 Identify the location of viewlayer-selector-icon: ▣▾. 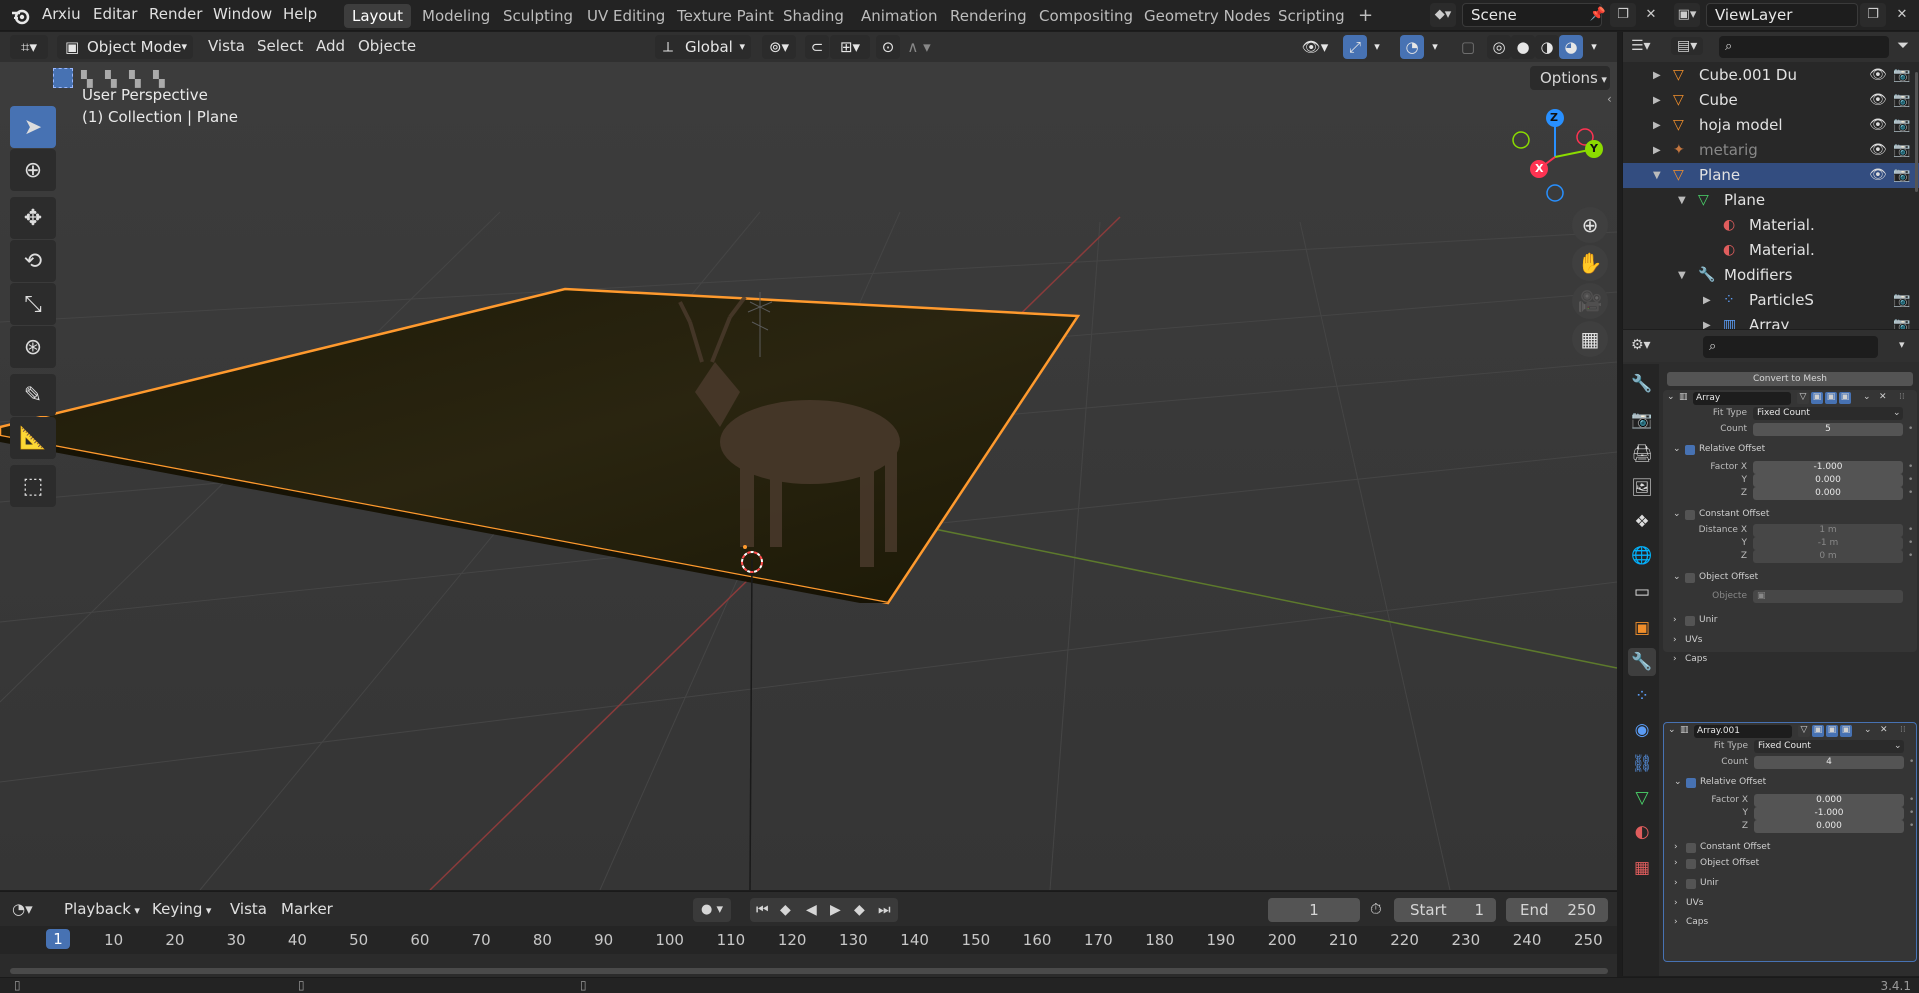
(1687, 15).